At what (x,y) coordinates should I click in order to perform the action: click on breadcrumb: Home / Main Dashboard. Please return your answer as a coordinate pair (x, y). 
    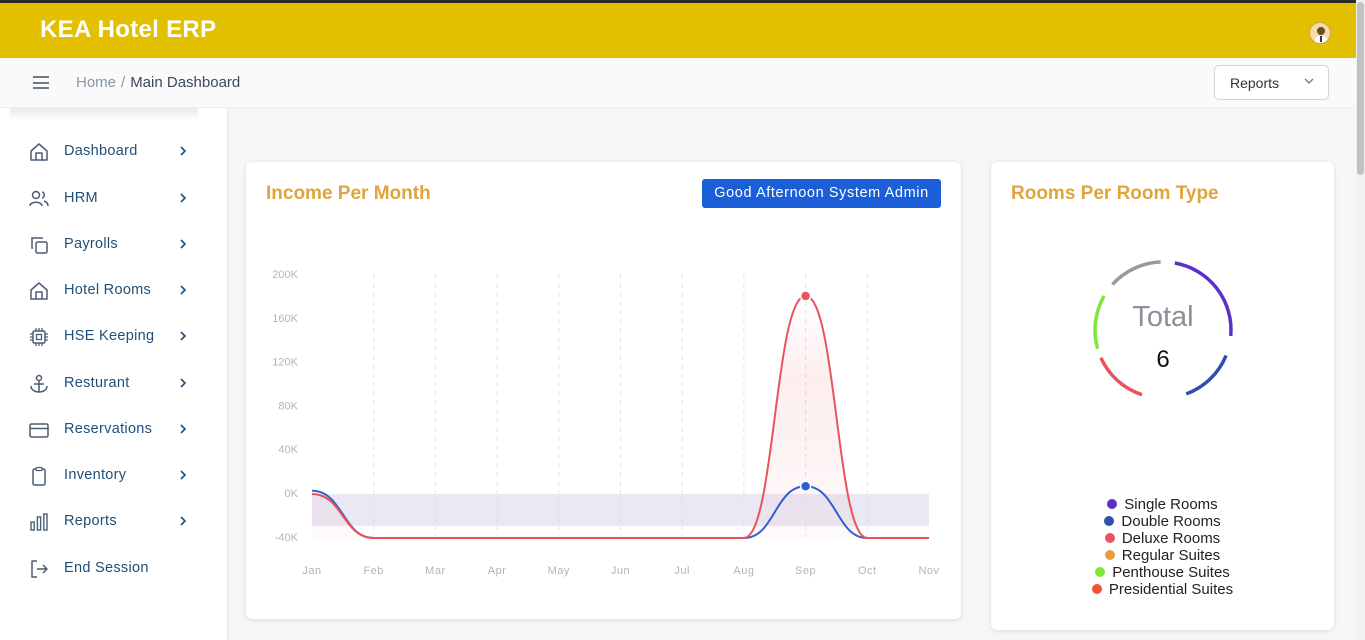
    Looking at the image, I should click on (158, 82).